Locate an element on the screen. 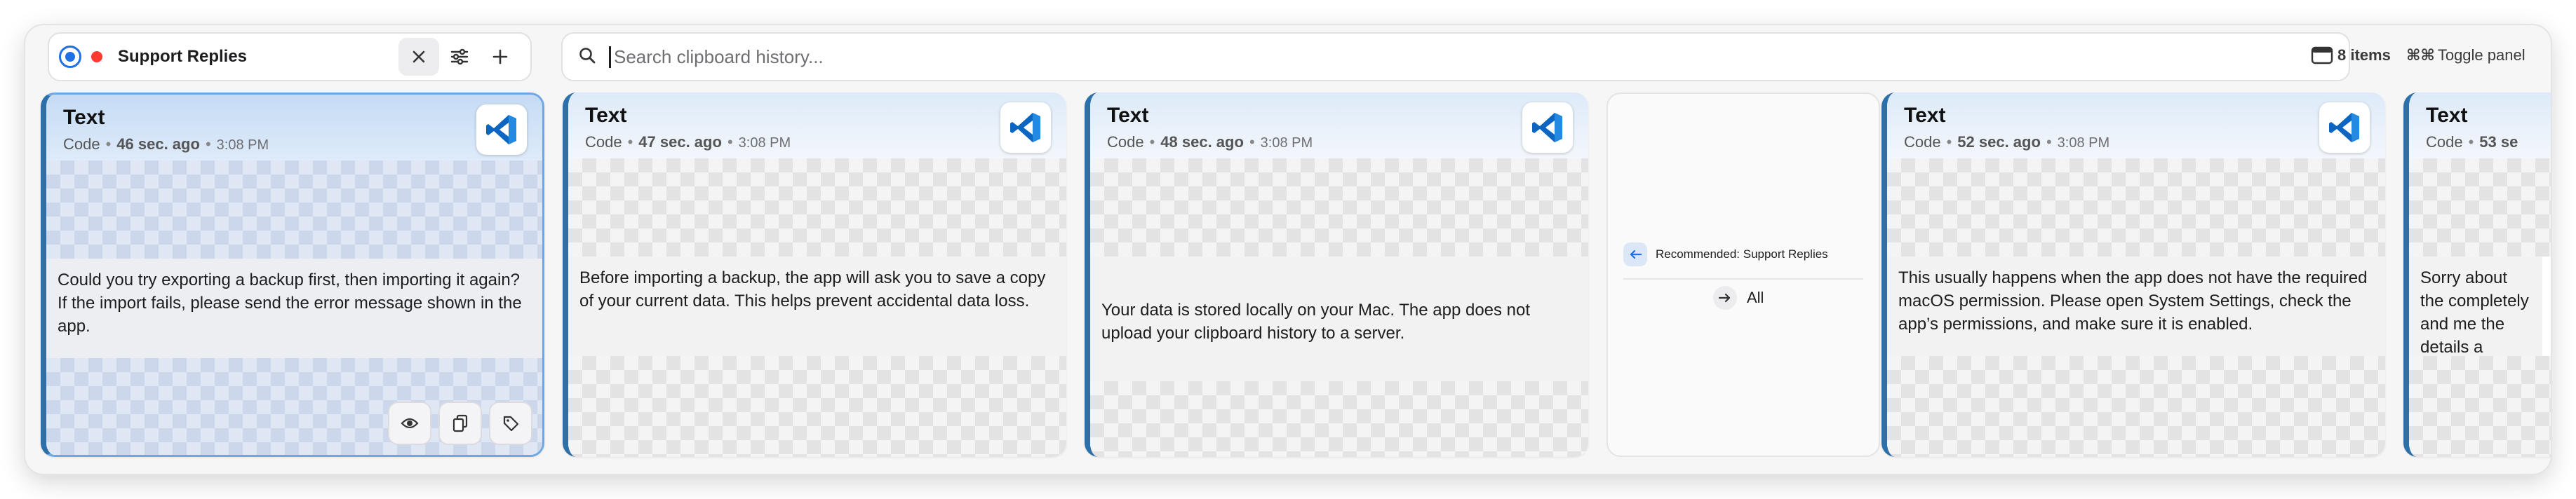  toggle-label: Toggle panel is located at coordinates (2481, 55).